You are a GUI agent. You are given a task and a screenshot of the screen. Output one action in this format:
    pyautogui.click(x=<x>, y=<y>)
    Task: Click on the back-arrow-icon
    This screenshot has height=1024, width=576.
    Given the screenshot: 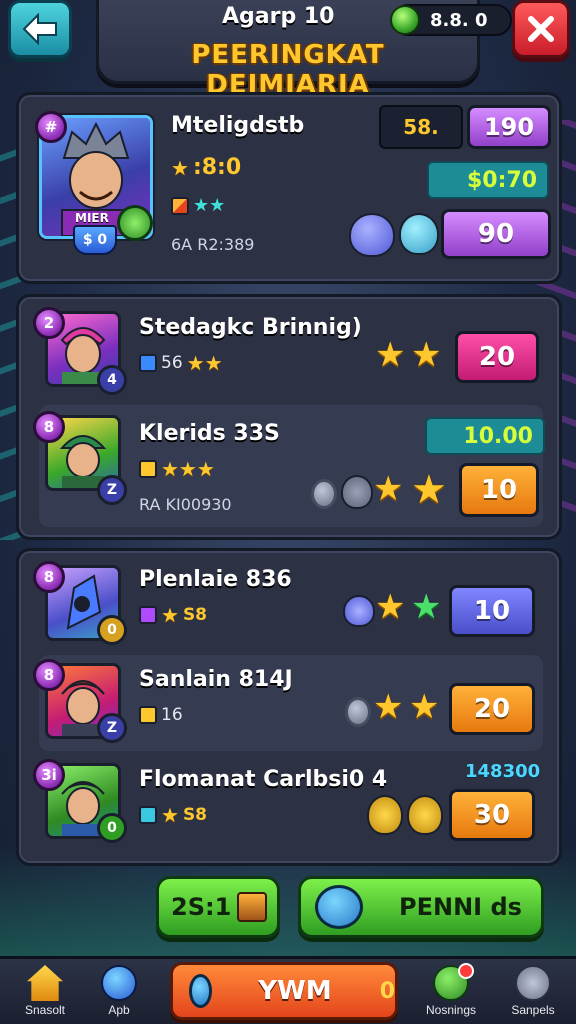 What is the action you would take?
    pyautogui.click(x=39, y=29)
    